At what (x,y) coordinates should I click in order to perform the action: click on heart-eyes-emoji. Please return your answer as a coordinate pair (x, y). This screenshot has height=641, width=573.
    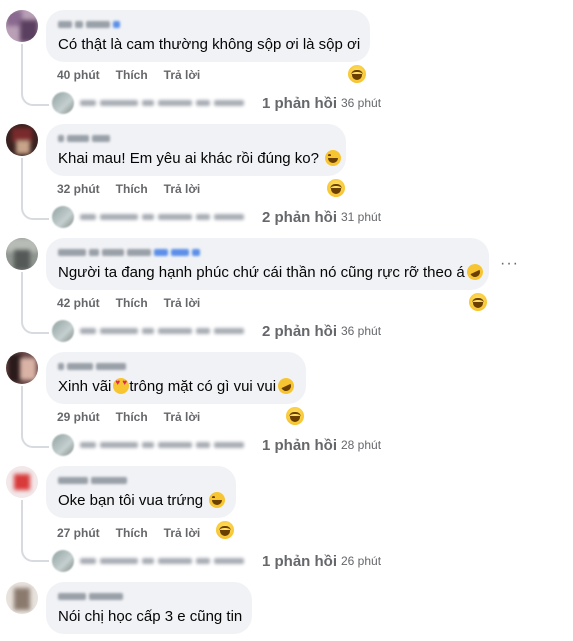
    Looking at the image, I should click on (121, 386).